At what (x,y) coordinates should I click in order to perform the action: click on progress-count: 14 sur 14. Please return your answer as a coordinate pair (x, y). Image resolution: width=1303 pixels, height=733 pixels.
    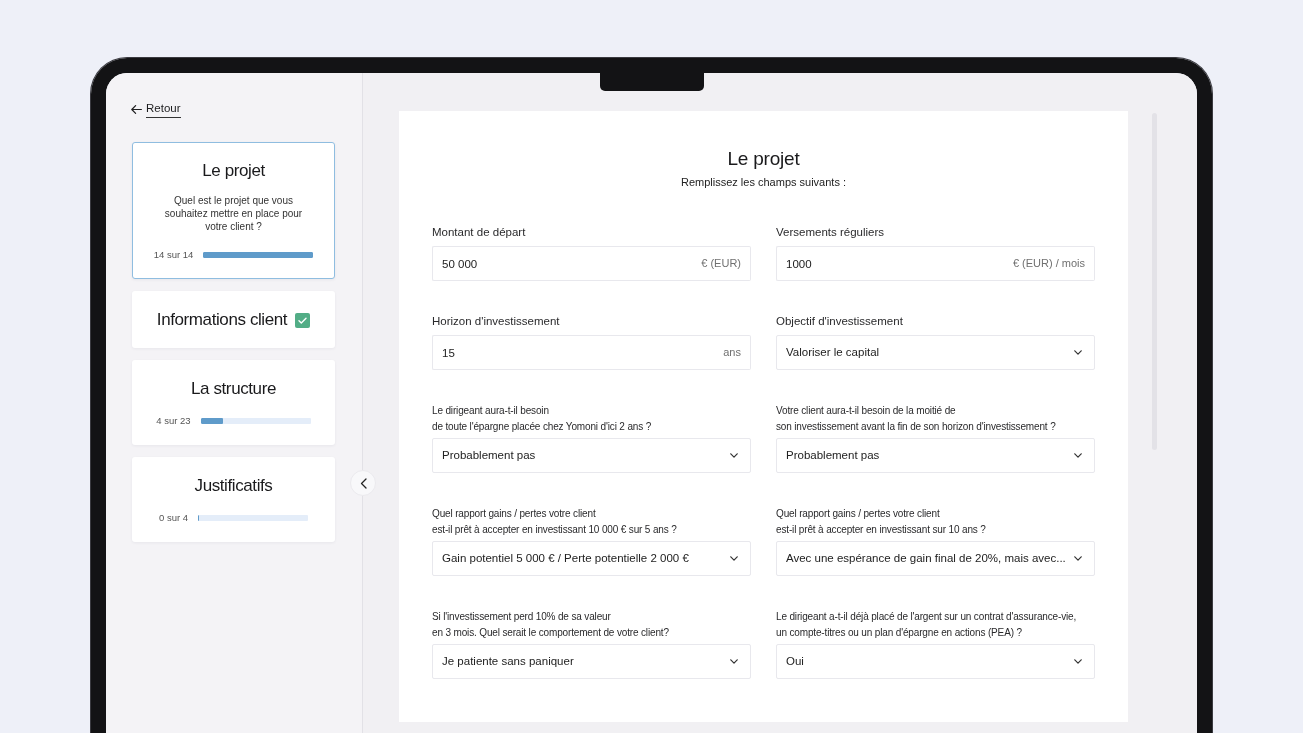
    Looking at the image, I should click on (173, 255).